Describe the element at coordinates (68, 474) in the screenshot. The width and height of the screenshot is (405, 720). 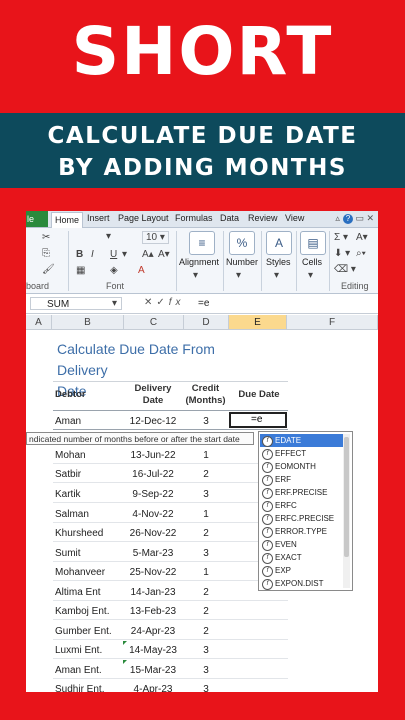
I see `debtor-cell: Satbir` at that location.